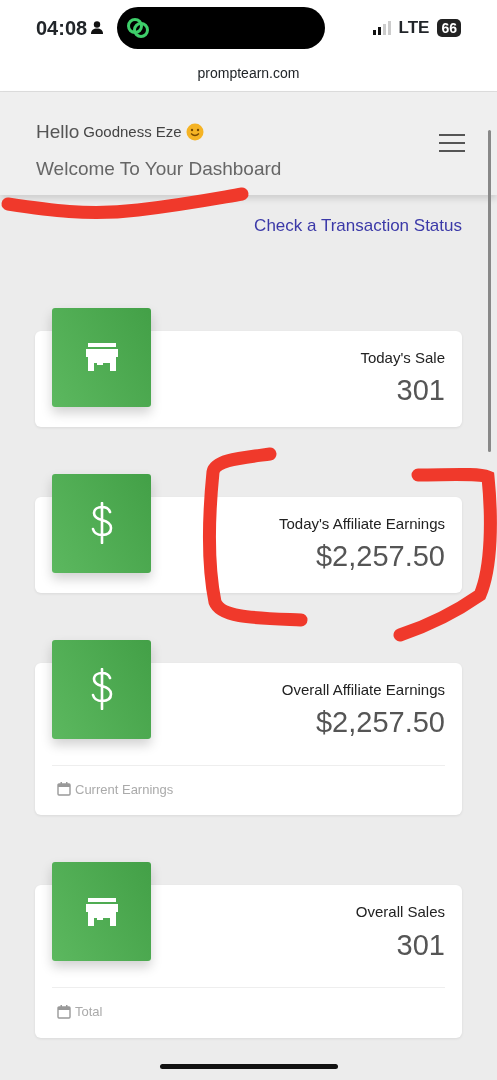 The height and width of the screenshot is (1080, 497). I want to click on stat-footer-text: Total, so click(89, 1012).